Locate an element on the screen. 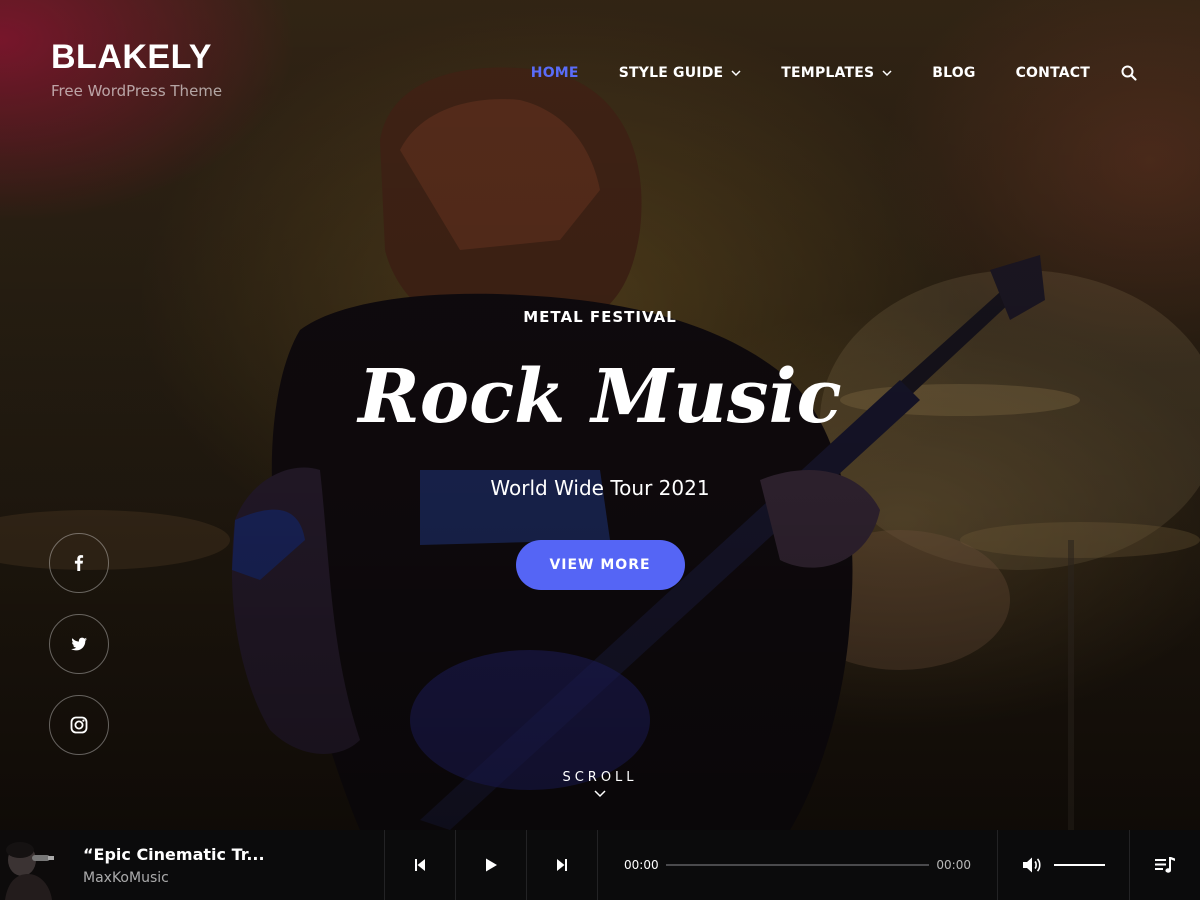 This screenshot has height=900, width=1200. site-tagline: Free WordPress Theme is located at coordinates (137, 91).